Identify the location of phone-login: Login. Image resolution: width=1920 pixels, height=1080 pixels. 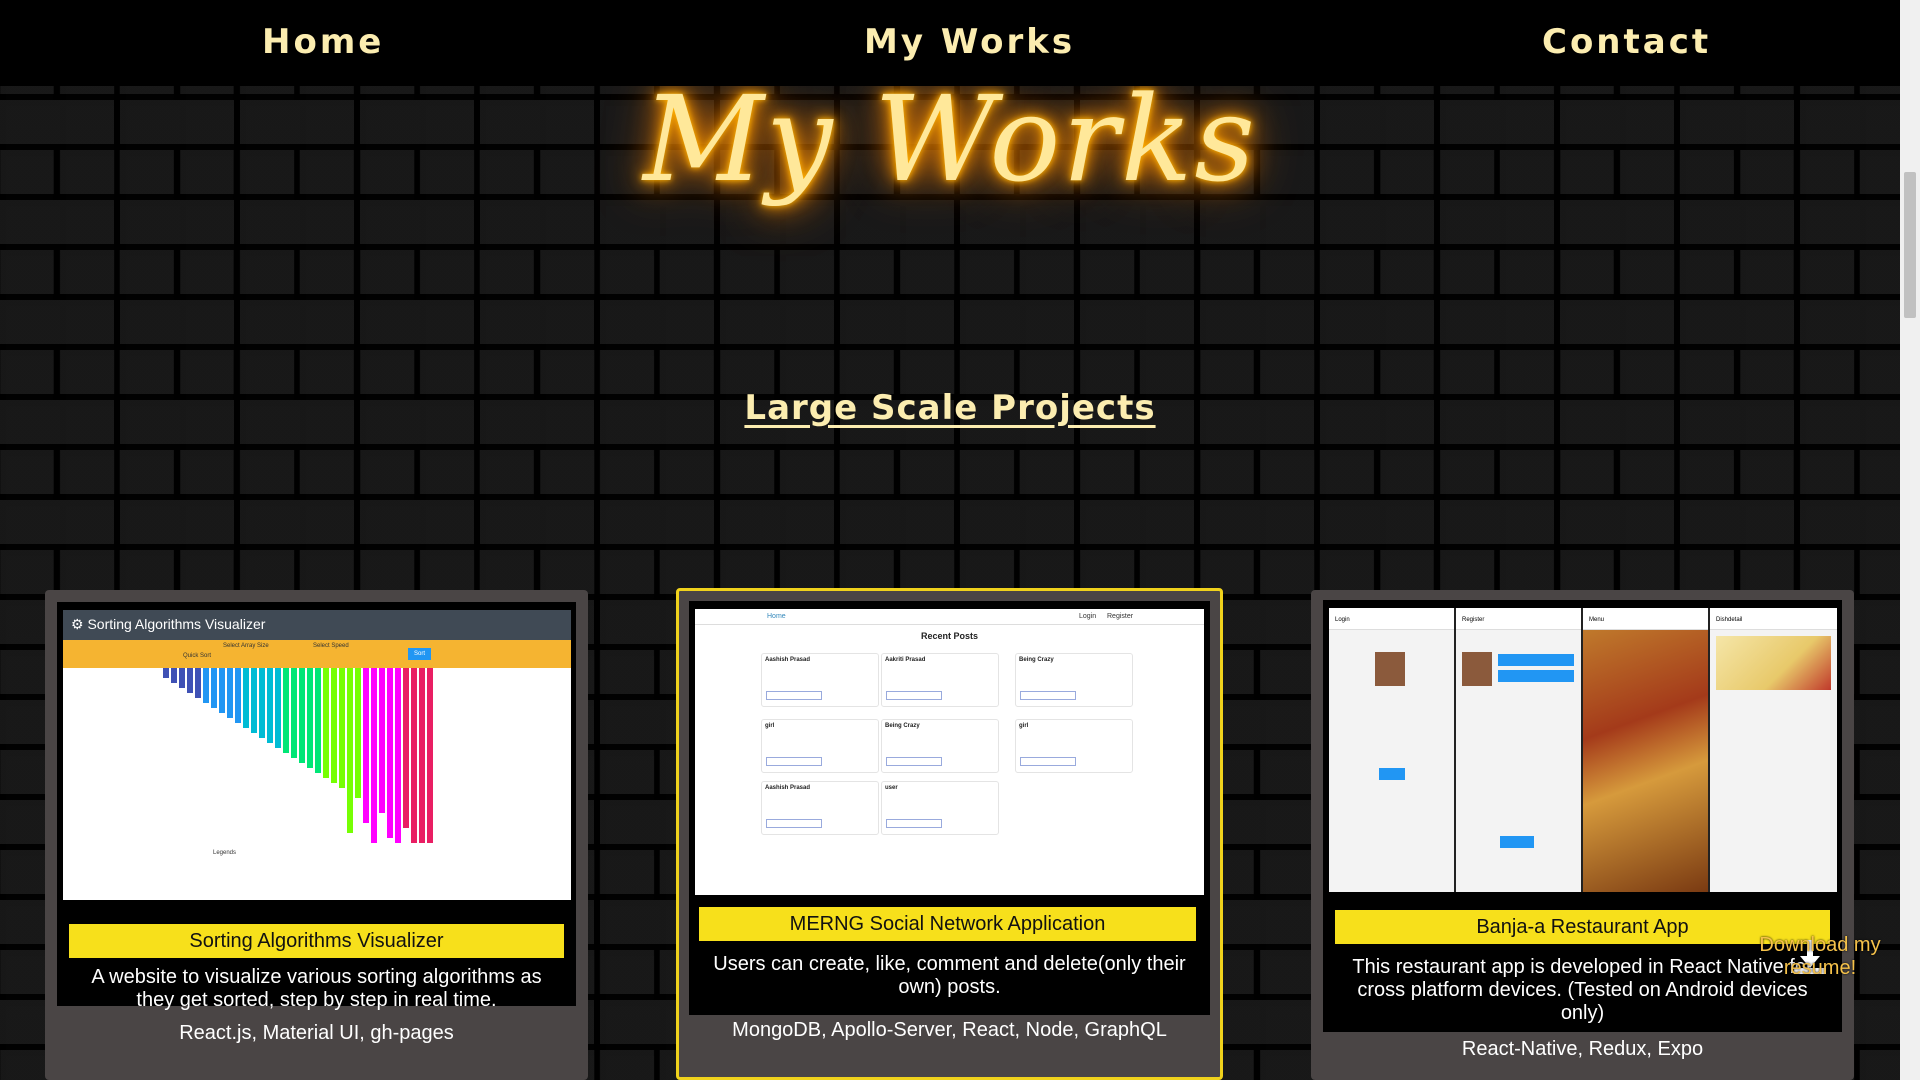
(1392, 750).